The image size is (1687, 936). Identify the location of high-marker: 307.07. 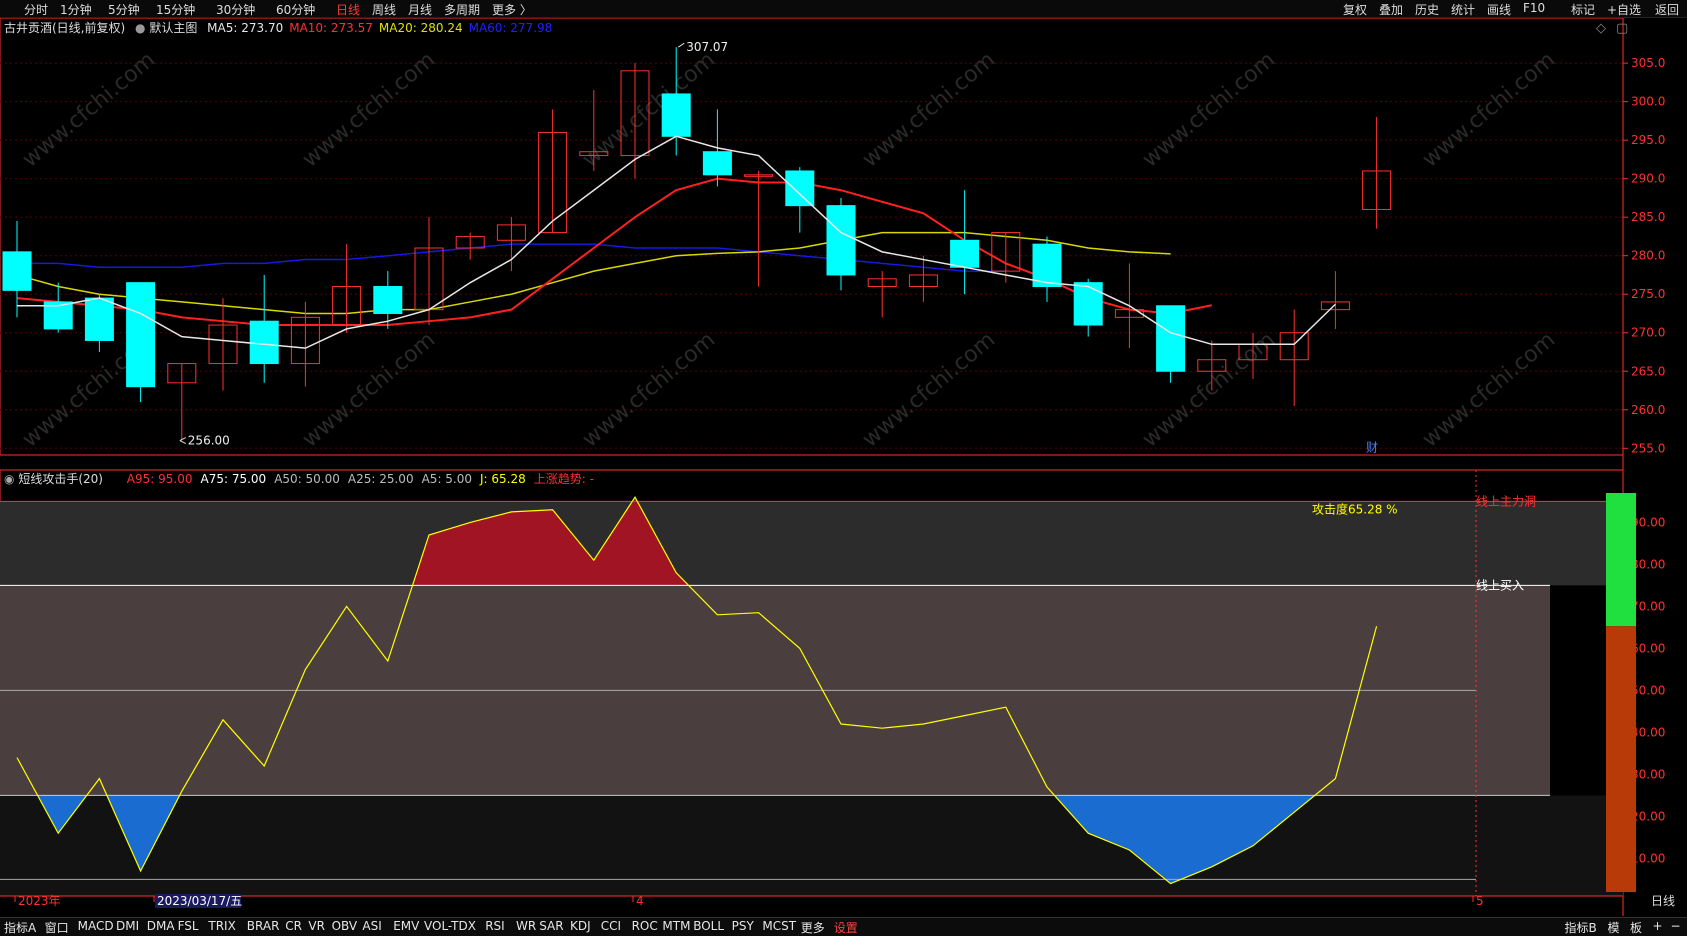
(707, 47).